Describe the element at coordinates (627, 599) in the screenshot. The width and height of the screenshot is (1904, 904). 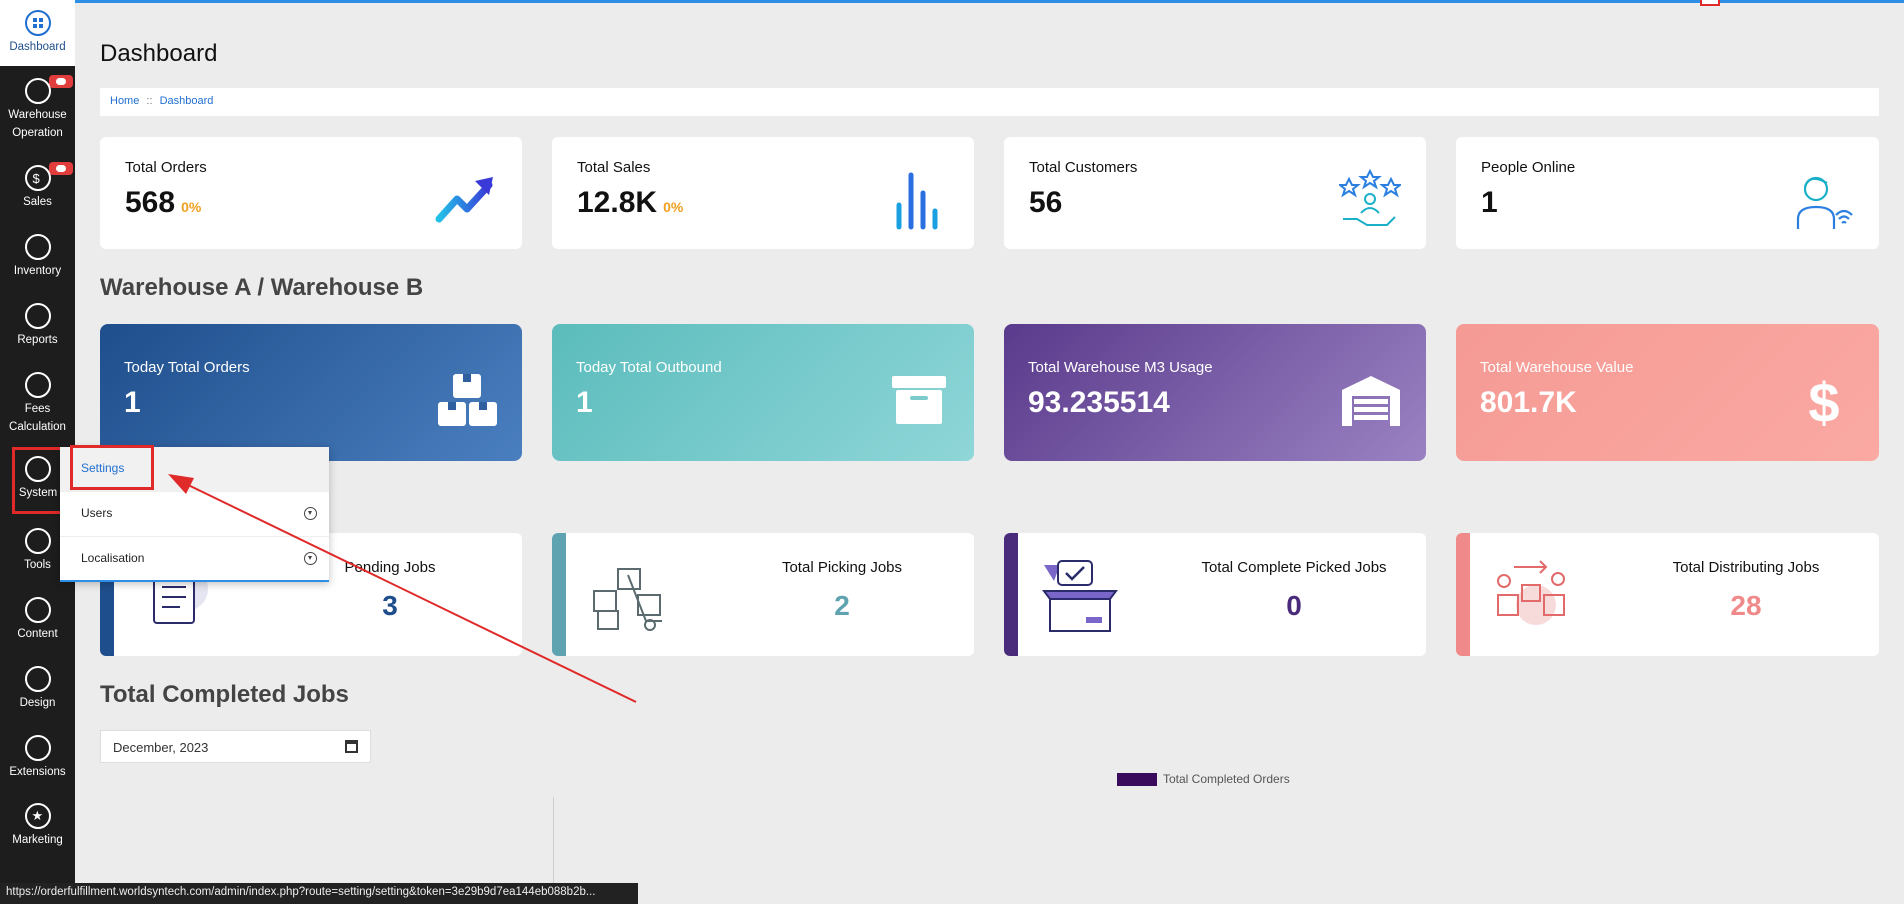
I see `hand-truck-boxes-icon` at that location.